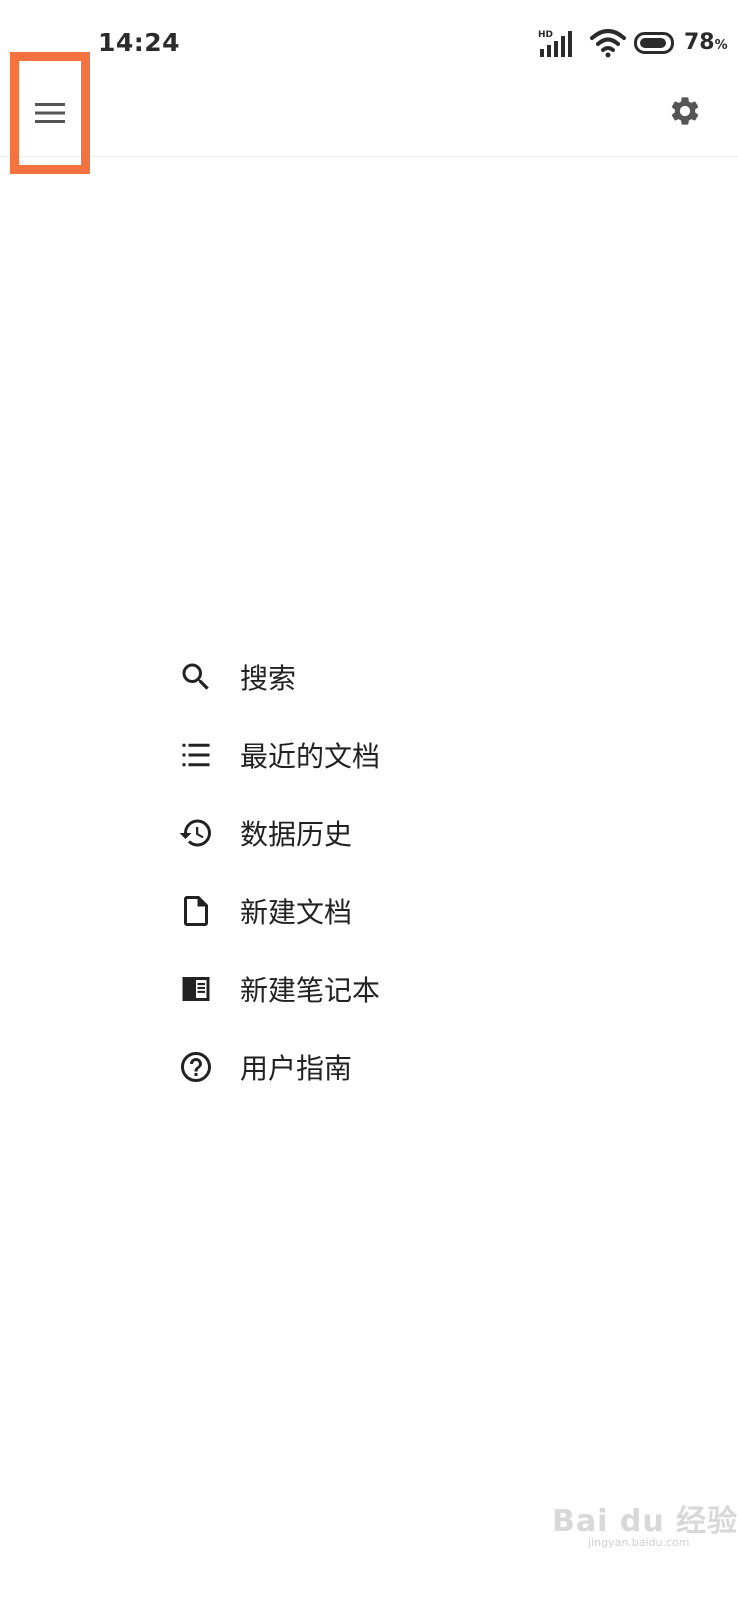  Describe the element at coordinates (386, 677) in the screenshot. I see `menu-item-search: 搜索` at that location.